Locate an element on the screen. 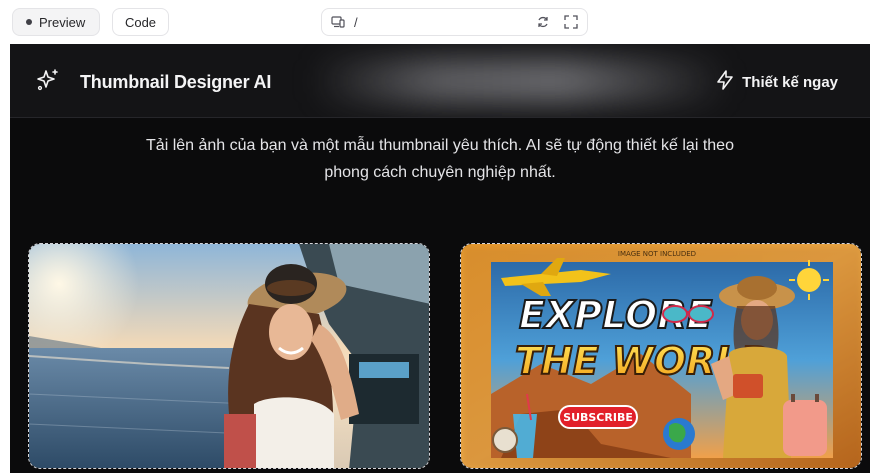  header-backdrop-blur is located at coordinates (520, 81).